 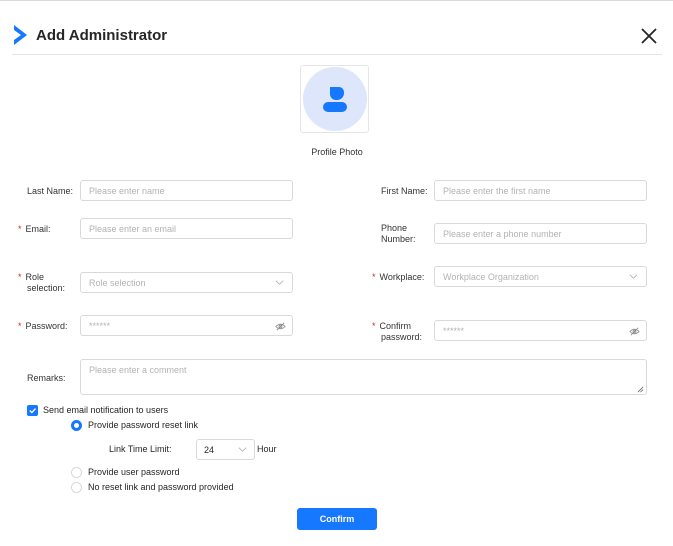 I want to click on confirm-password-label: * Confirm password:, so click(x=397, y=331).